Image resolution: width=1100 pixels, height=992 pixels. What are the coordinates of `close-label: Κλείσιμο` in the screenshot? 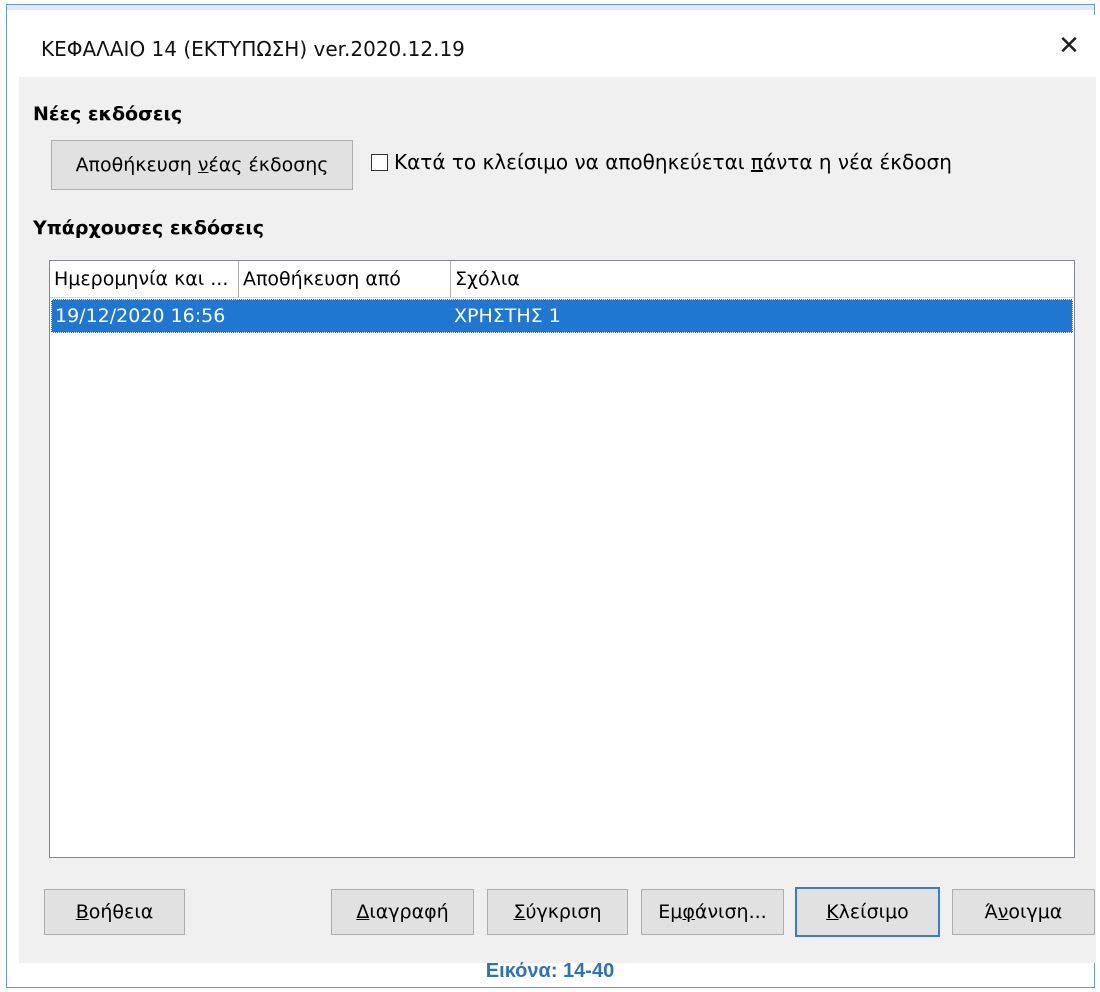 It's located at (867, 912).